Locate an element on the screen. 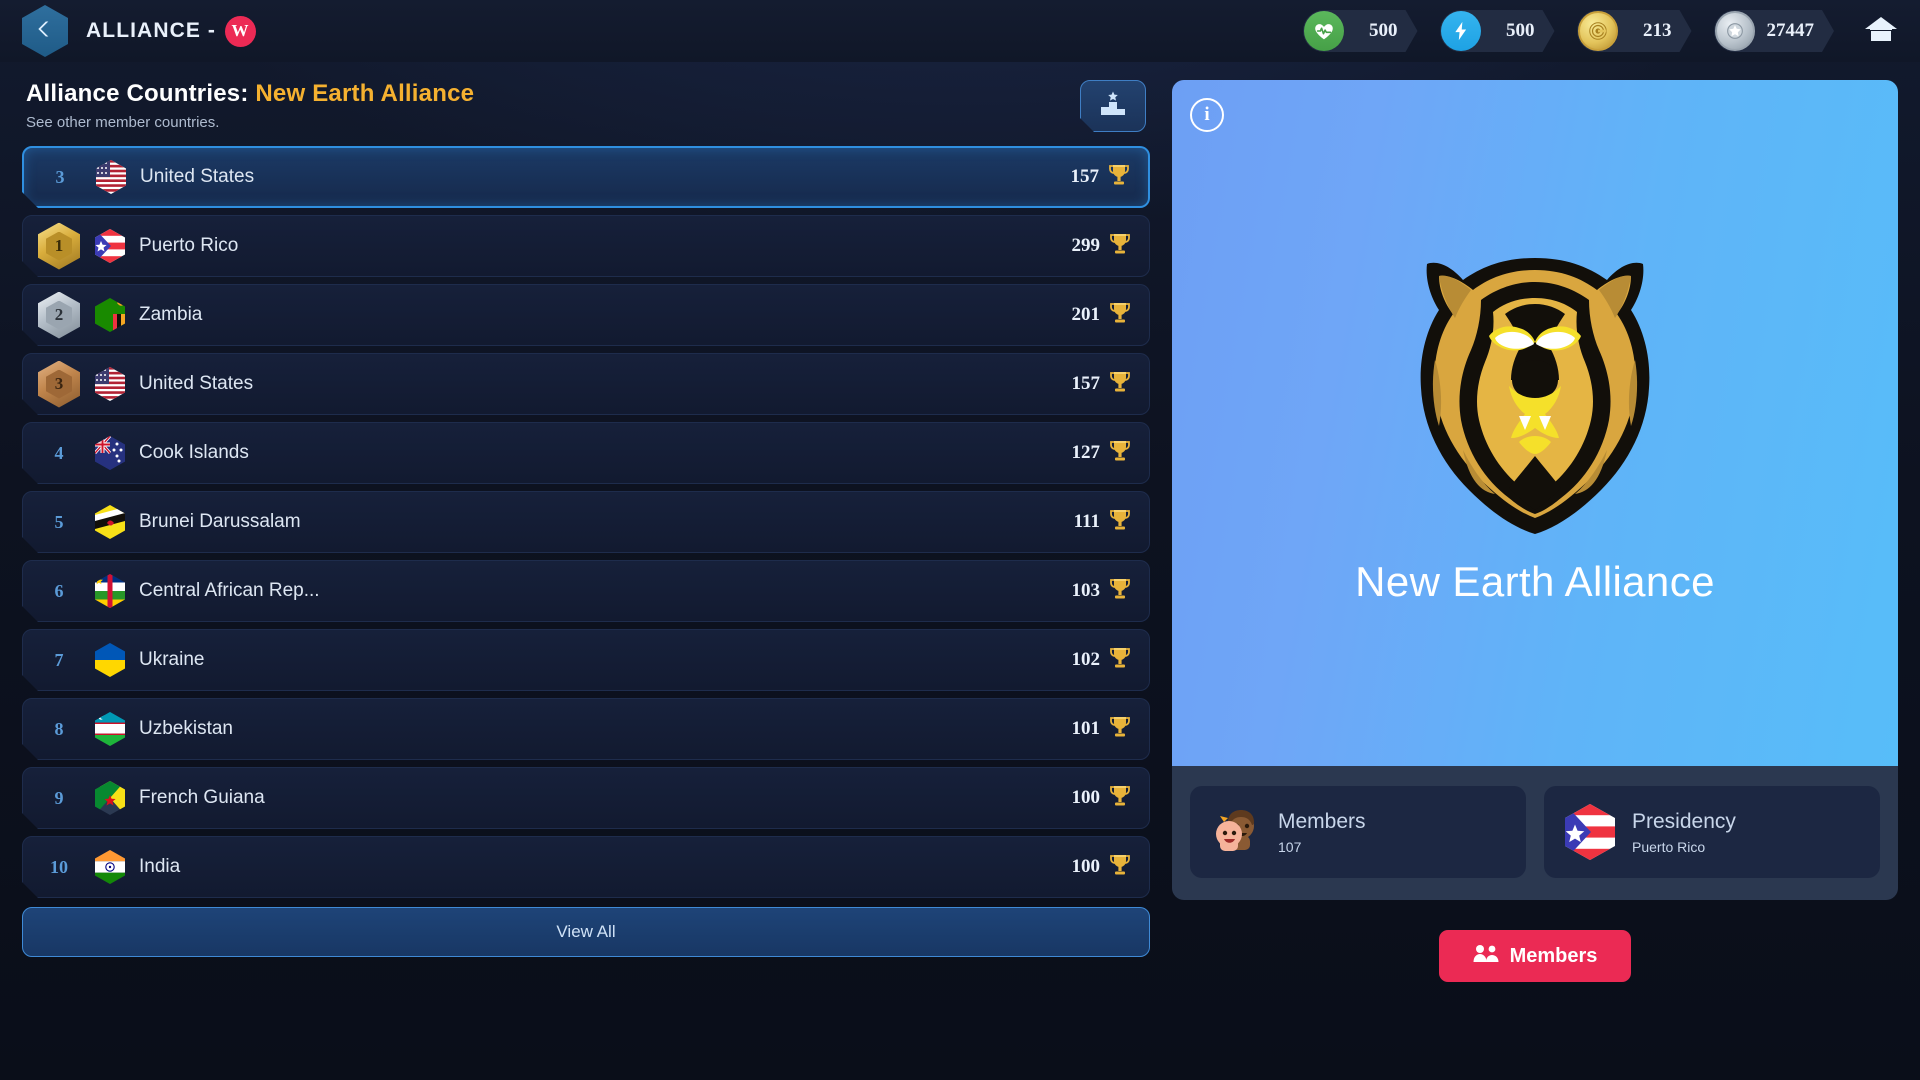  resource-gold-value: 213 is located at coordinates (1657, 30).